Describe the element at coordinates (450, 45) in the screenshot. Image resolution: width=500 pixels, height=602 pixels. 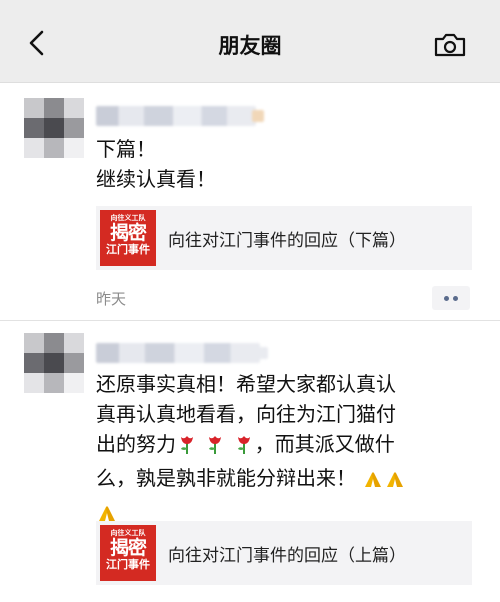
I see `camera-icon` at that location.